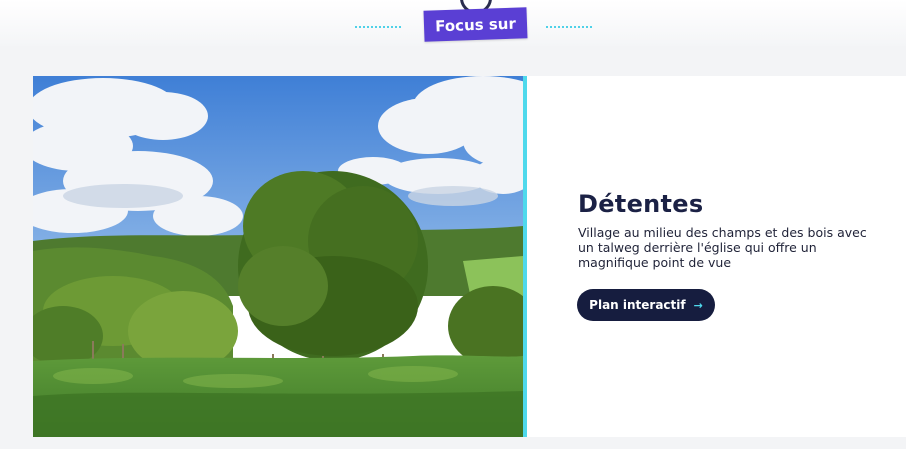 This screenshot has width=906, height=449. I want to click on arrow-right-icon: →, so click(698, 305).